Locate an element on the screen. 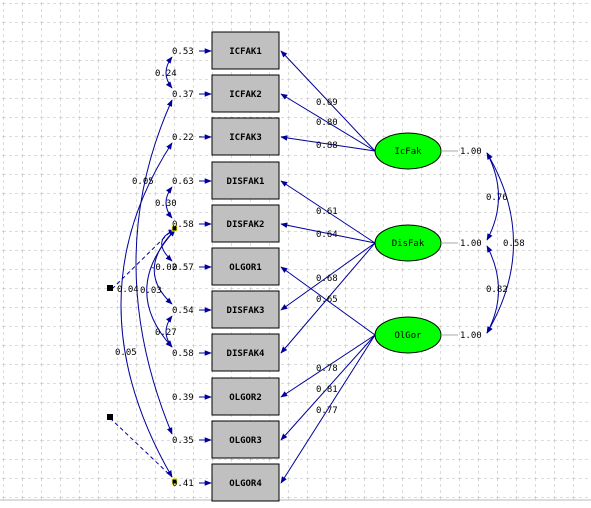 This screenshot has width=591, height=508. observed-variable-disfak1: DISFAK1 is located at coordinates (245, 180).